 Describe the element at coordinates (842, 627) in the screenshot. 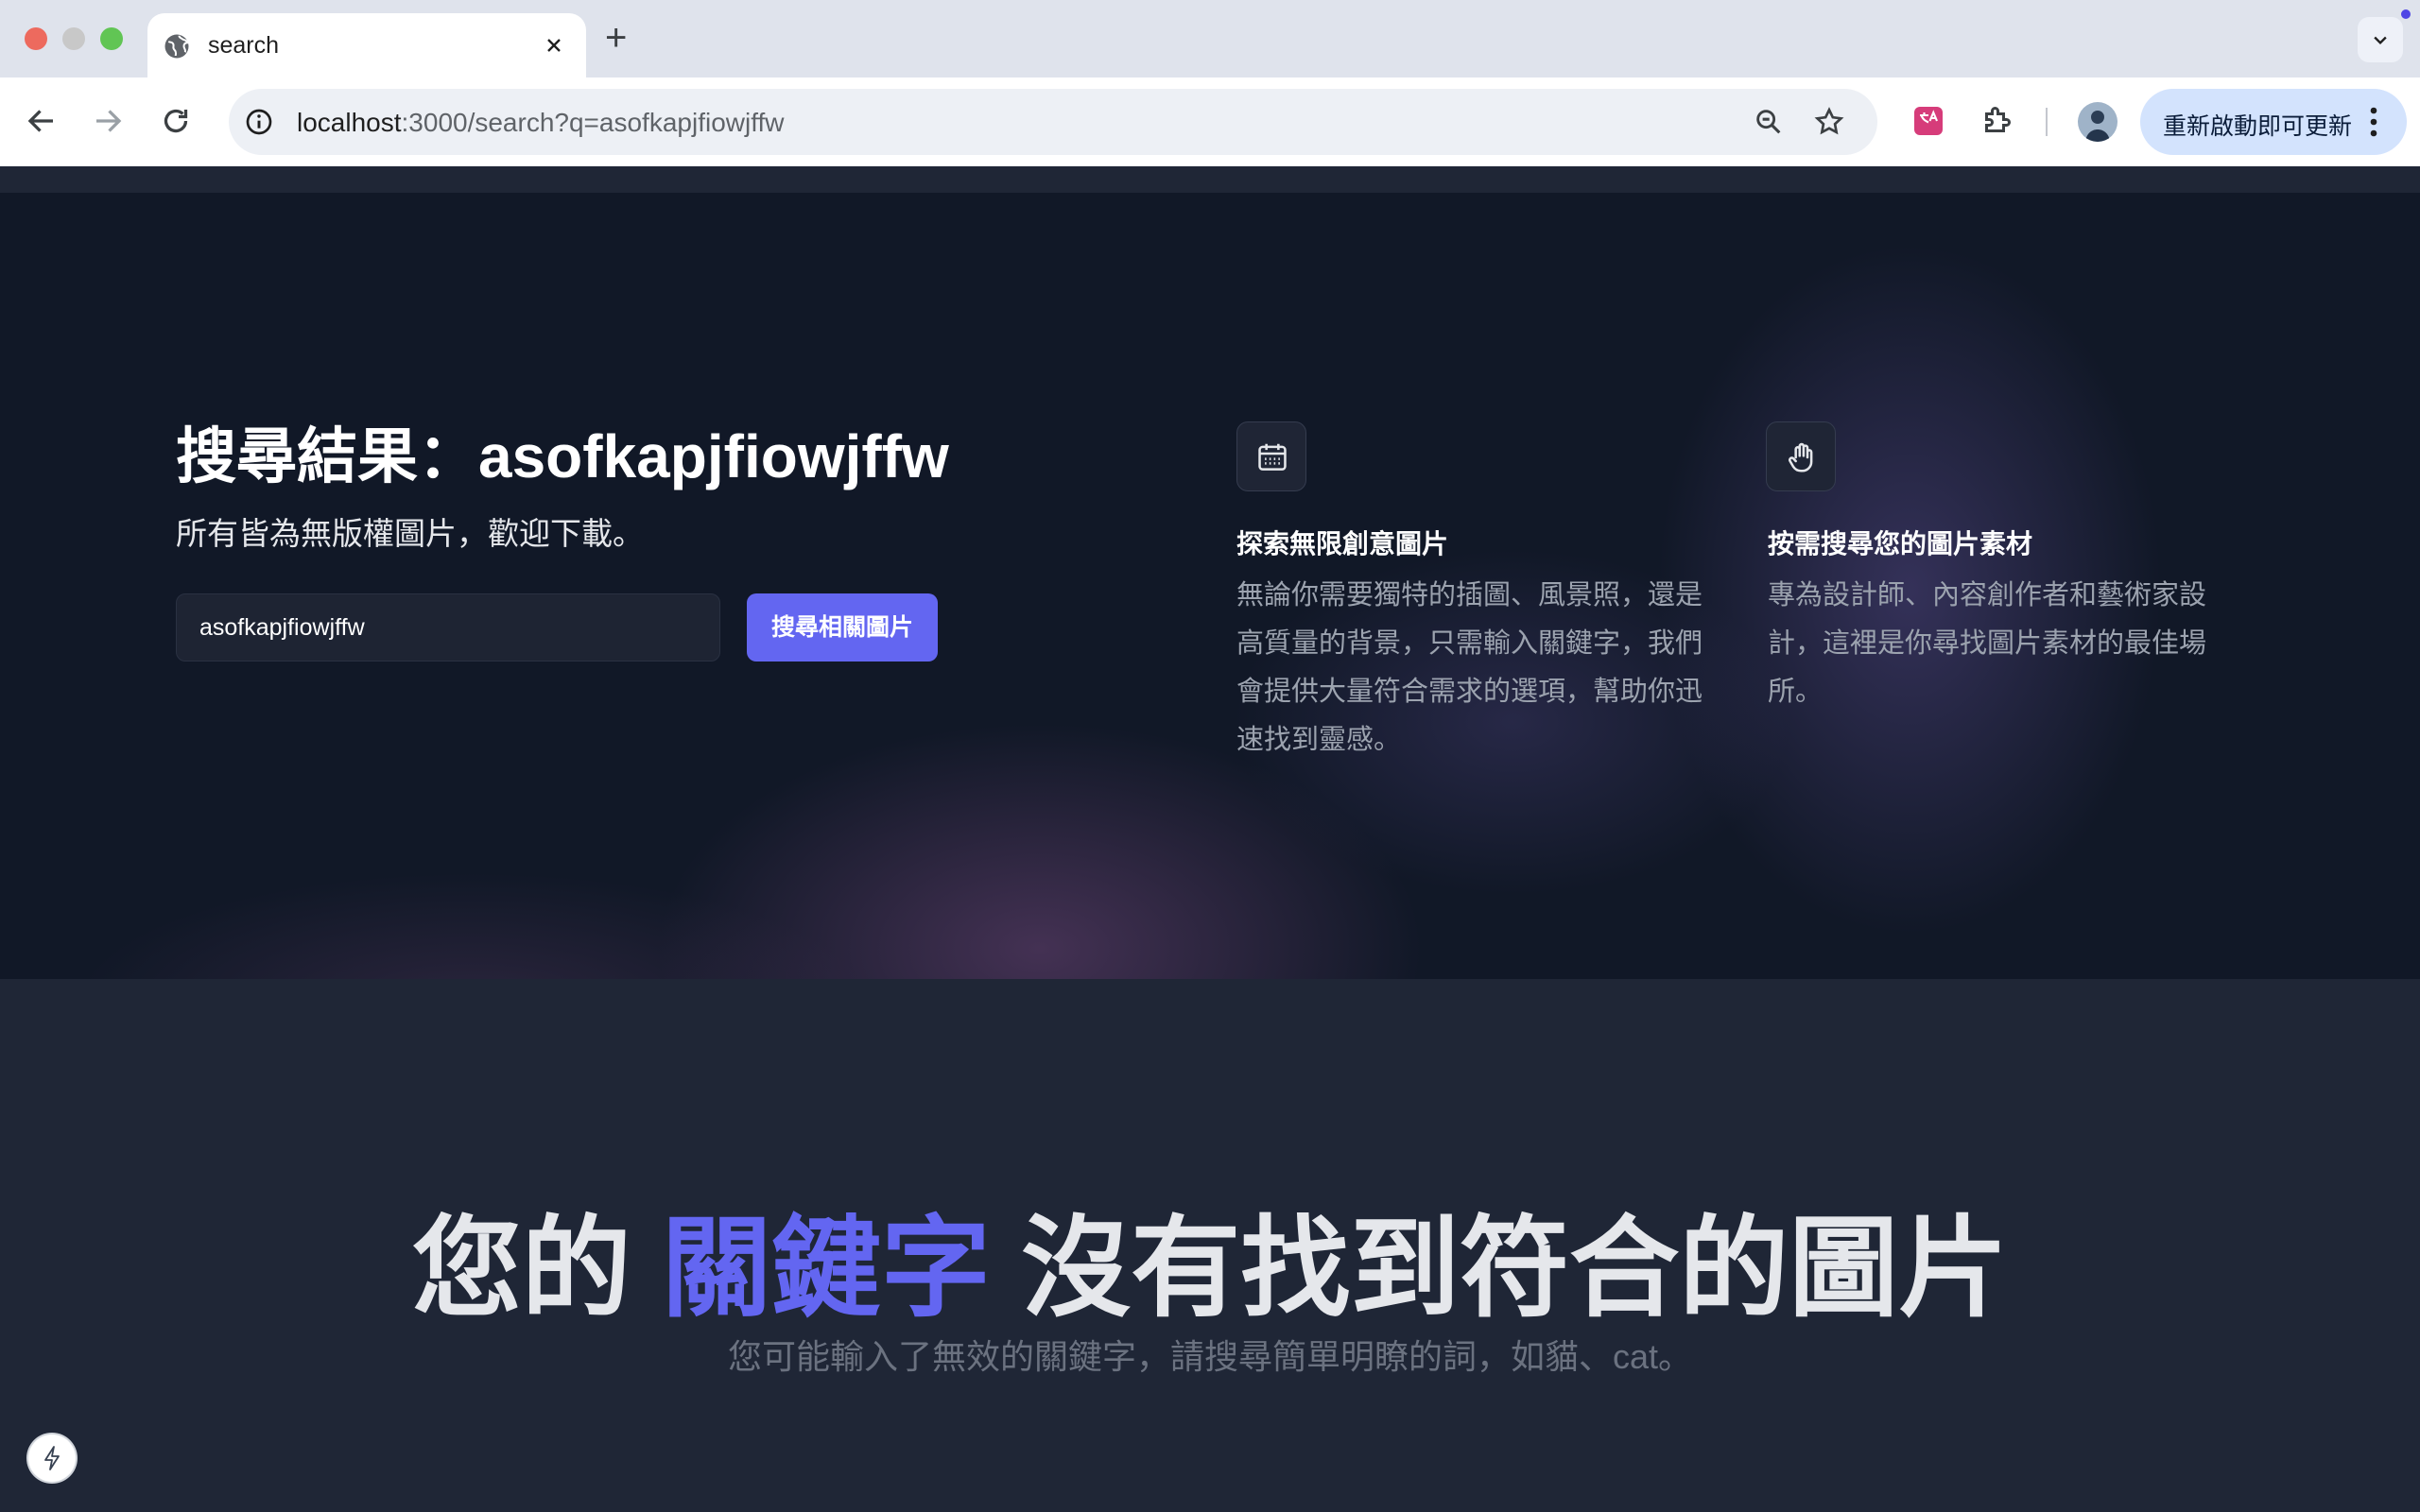

I see `search-related-button: 搜尋相關圖片` at that location.